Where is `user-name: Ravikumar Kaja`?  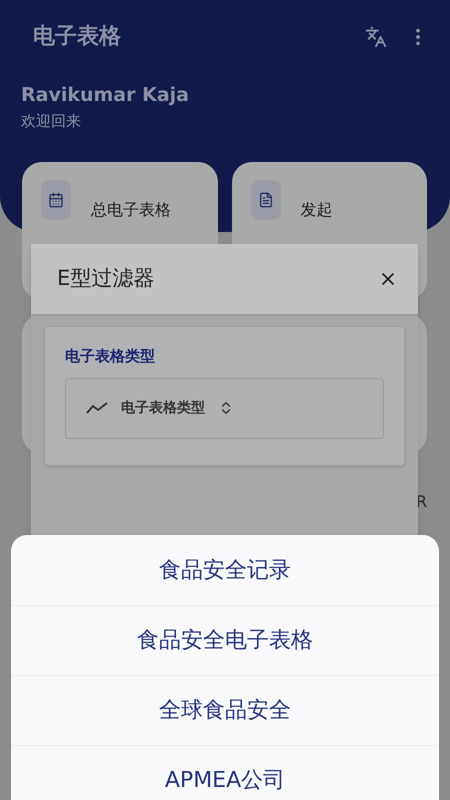
user-name: Ravikumar Kaja is located at coordinates (105, 95).